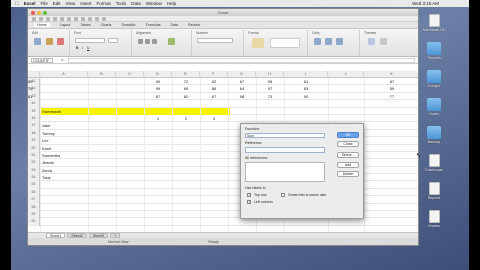  What do you see at coordinates (270, 96) in the screenshot?
I see `grid-cell: 73` at bounding box center [270, 96].